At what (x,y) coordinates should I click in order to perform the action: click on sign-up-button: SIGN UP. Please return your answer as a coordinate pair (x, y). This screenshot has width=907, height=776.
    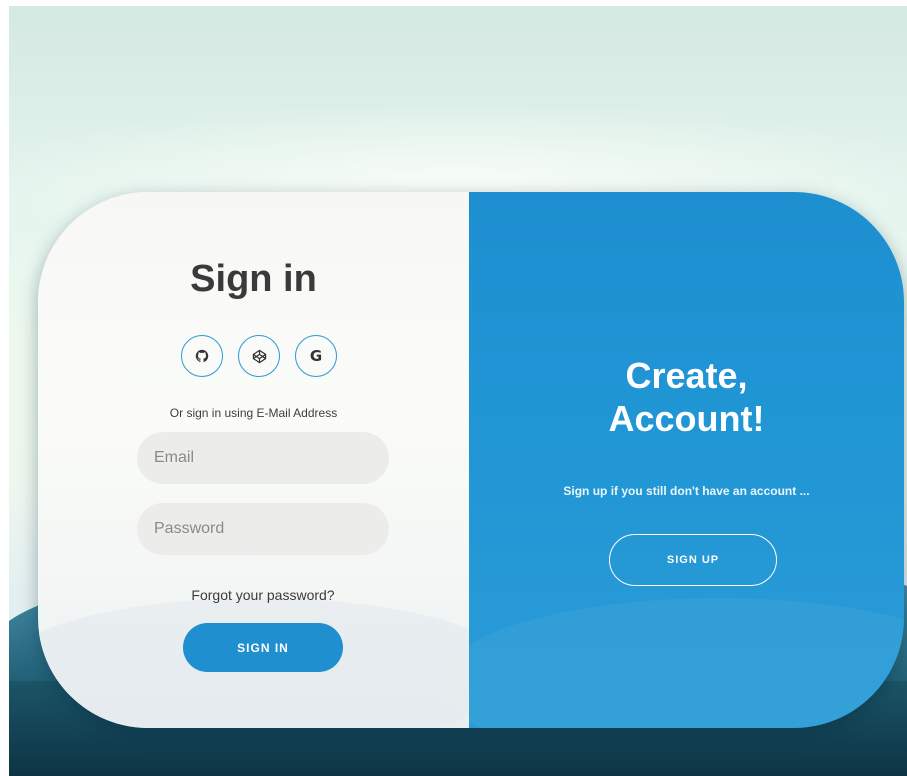
    Looking at the image, I should click on (693, 560).